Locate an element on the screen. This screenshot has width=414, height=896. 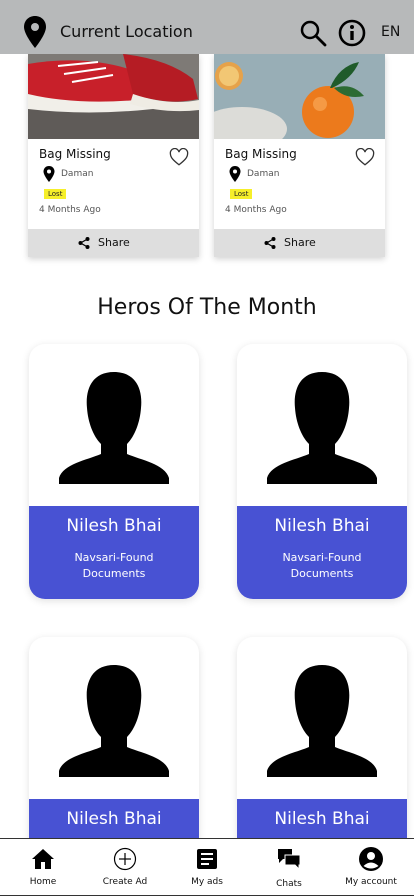
ad-image-sneakers is located at coordinates (113, 96).